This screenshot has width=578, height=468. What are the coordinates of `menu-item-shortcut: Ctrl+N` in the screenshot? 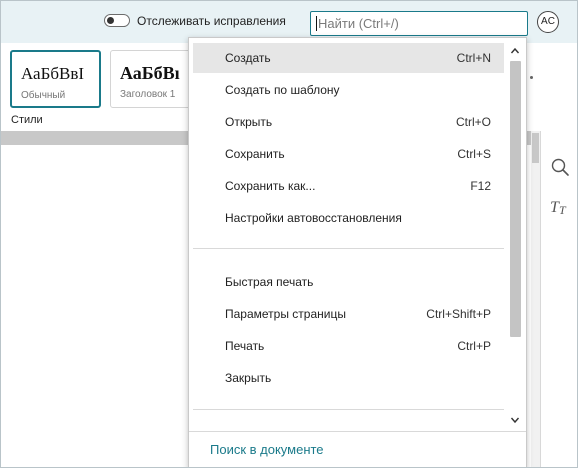 It's located at (473, 58).